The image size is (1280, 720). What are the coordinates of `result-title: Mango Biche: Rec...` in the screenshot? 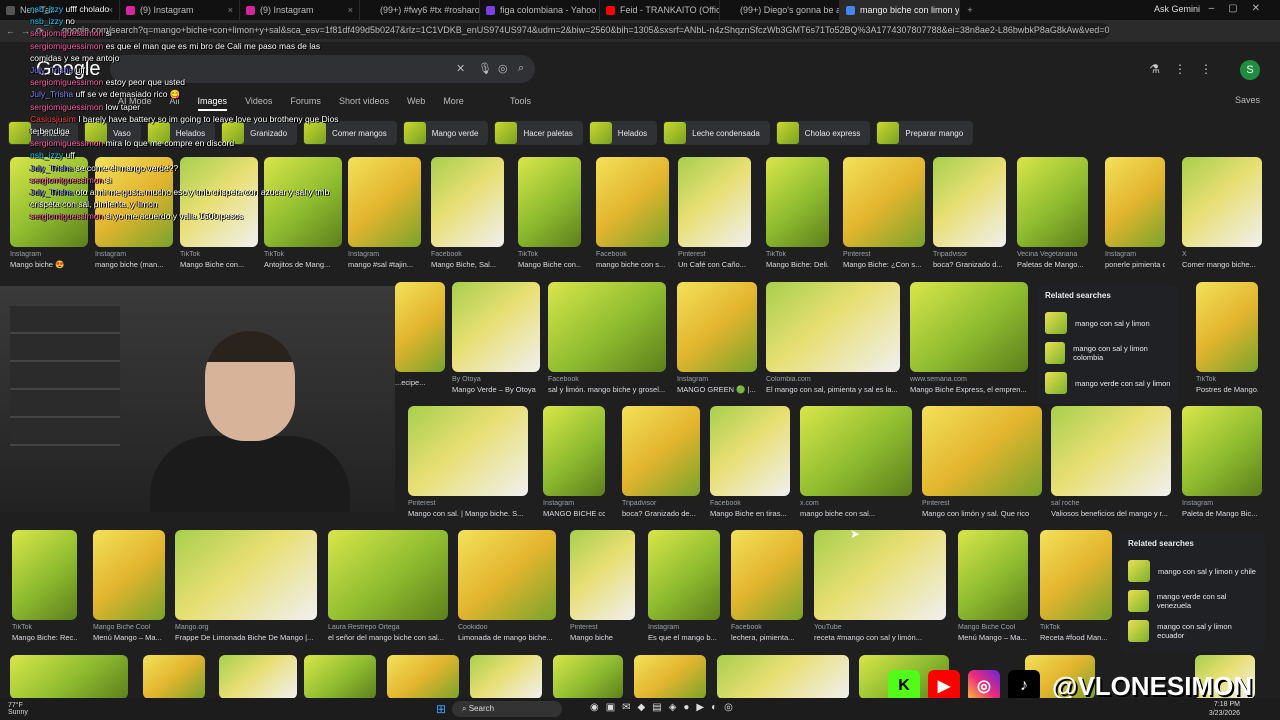 It's located at (44, 637).